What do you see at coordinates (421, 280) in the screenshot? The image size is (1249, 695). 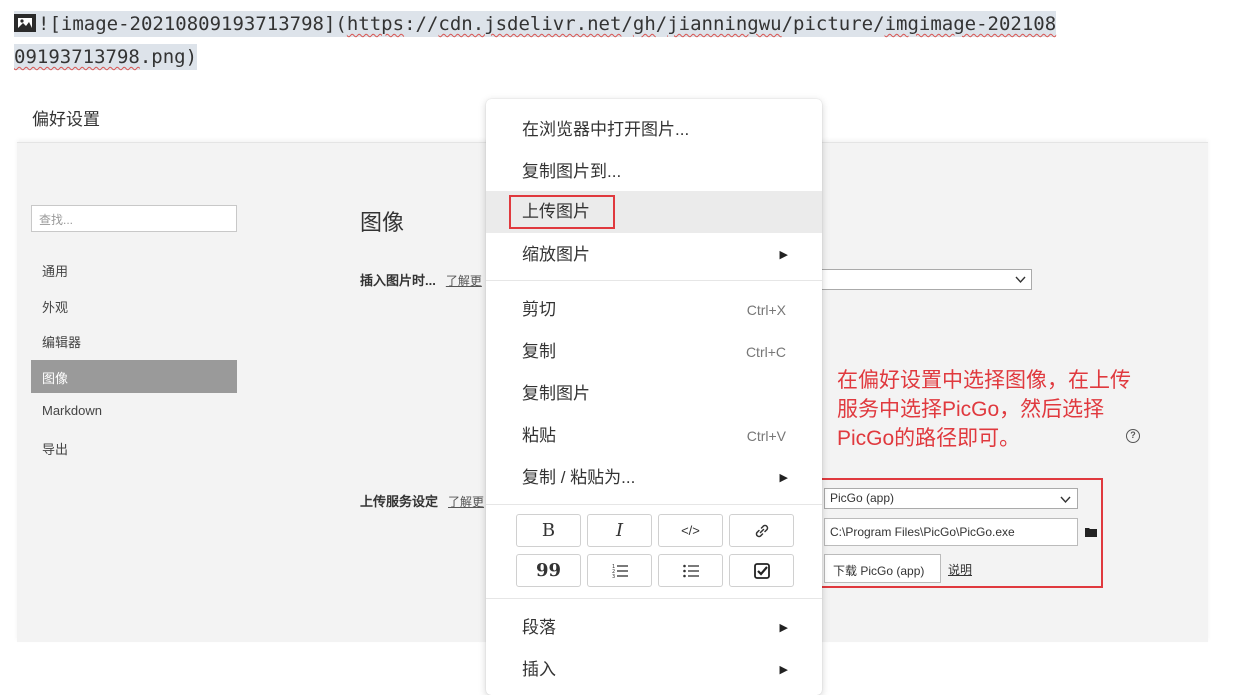 I see `insert-image-label: 插入图片时... 了解更` at bounding box center [421, 280].